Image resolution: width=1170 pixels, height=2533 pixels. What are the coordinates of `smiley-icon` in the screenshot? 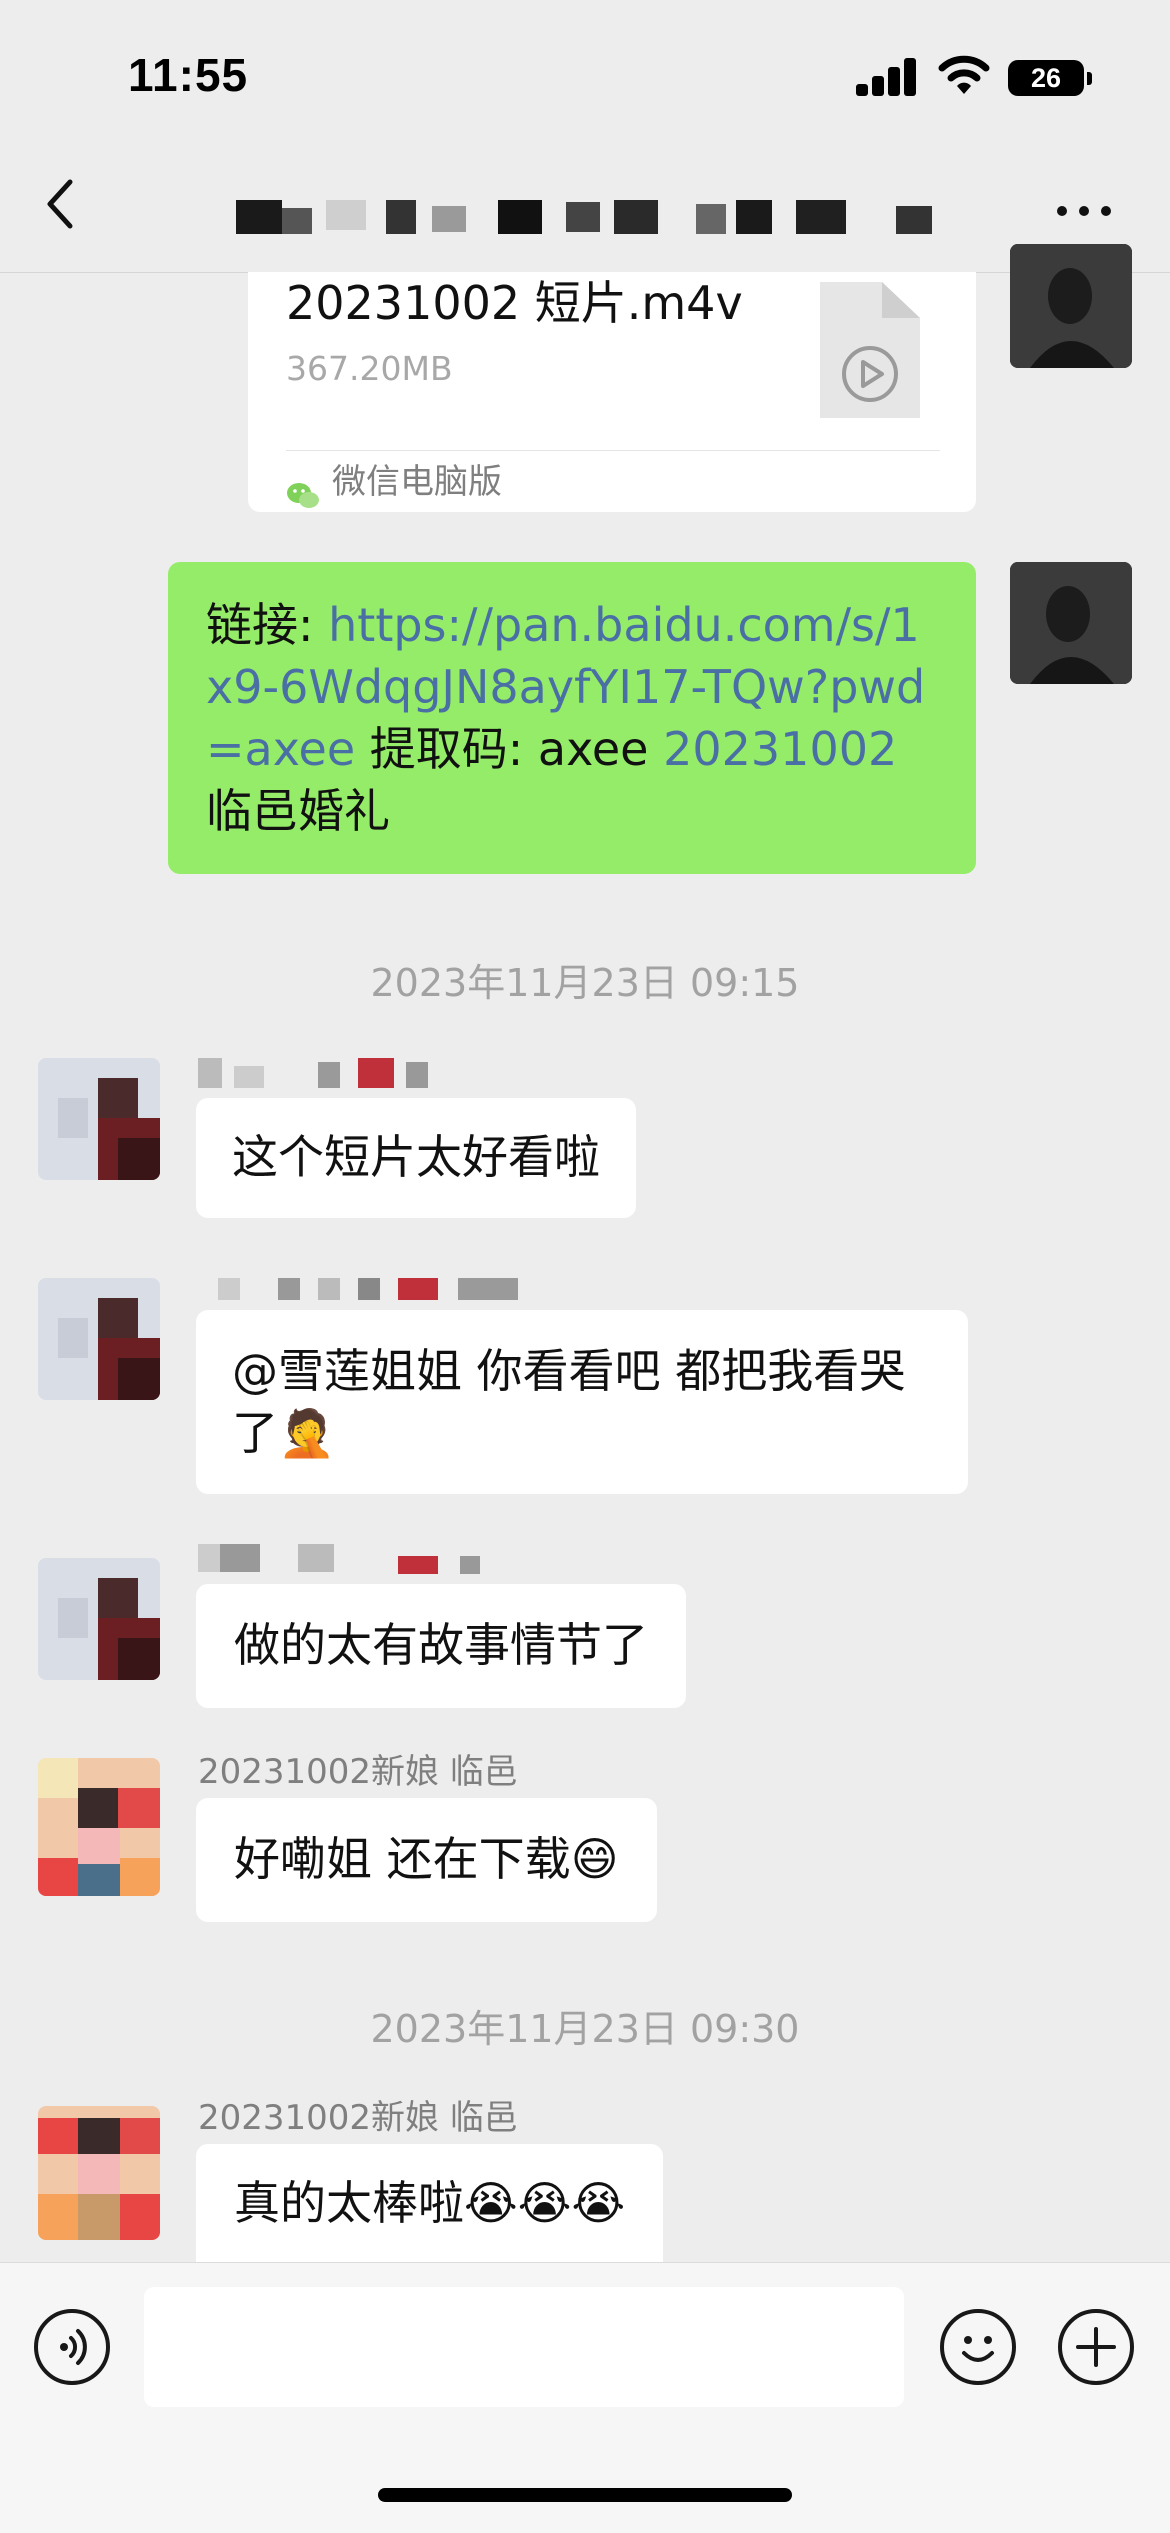 It's located at (978, 2349).